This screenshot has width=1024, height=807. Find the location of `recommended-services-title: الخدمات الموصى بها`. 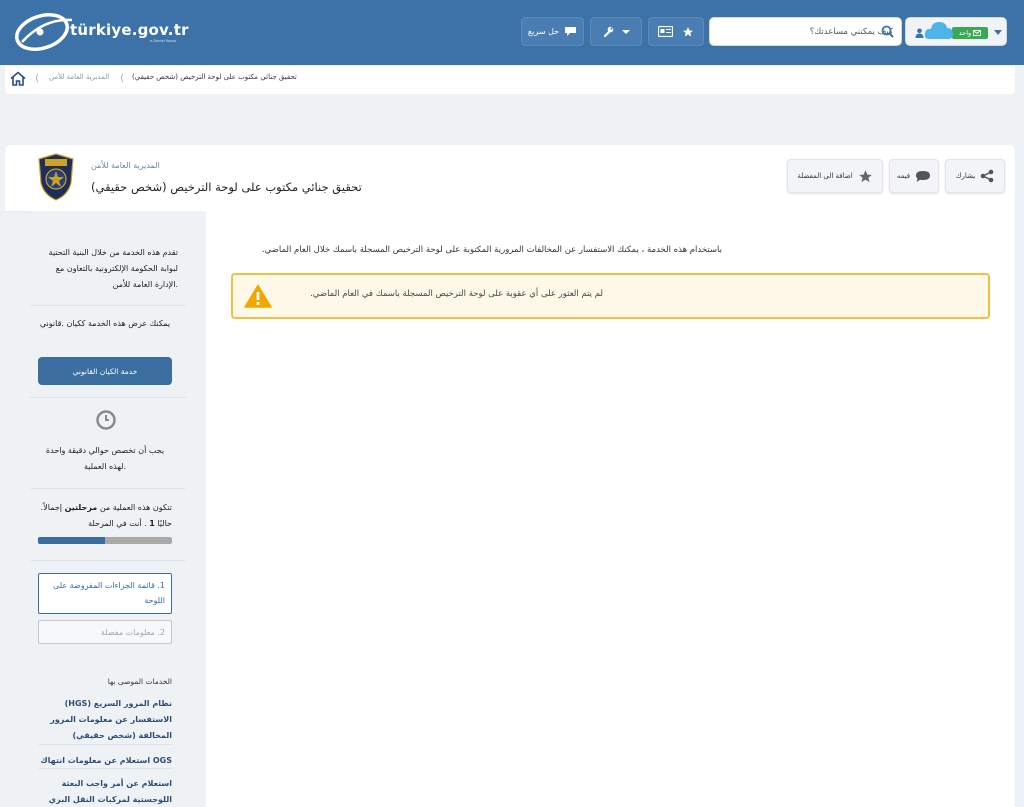

recommended-services-title: الخدمات الموصى بها is located at coordinates (139, 681).